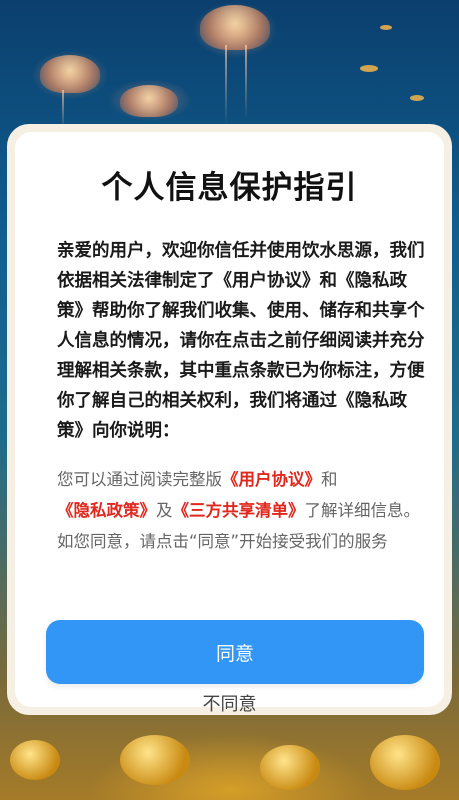 The width and height of the screenshot is (459, 800). I want to click on third-party-list-link: 《三方共享清单》, so click(239, 510).